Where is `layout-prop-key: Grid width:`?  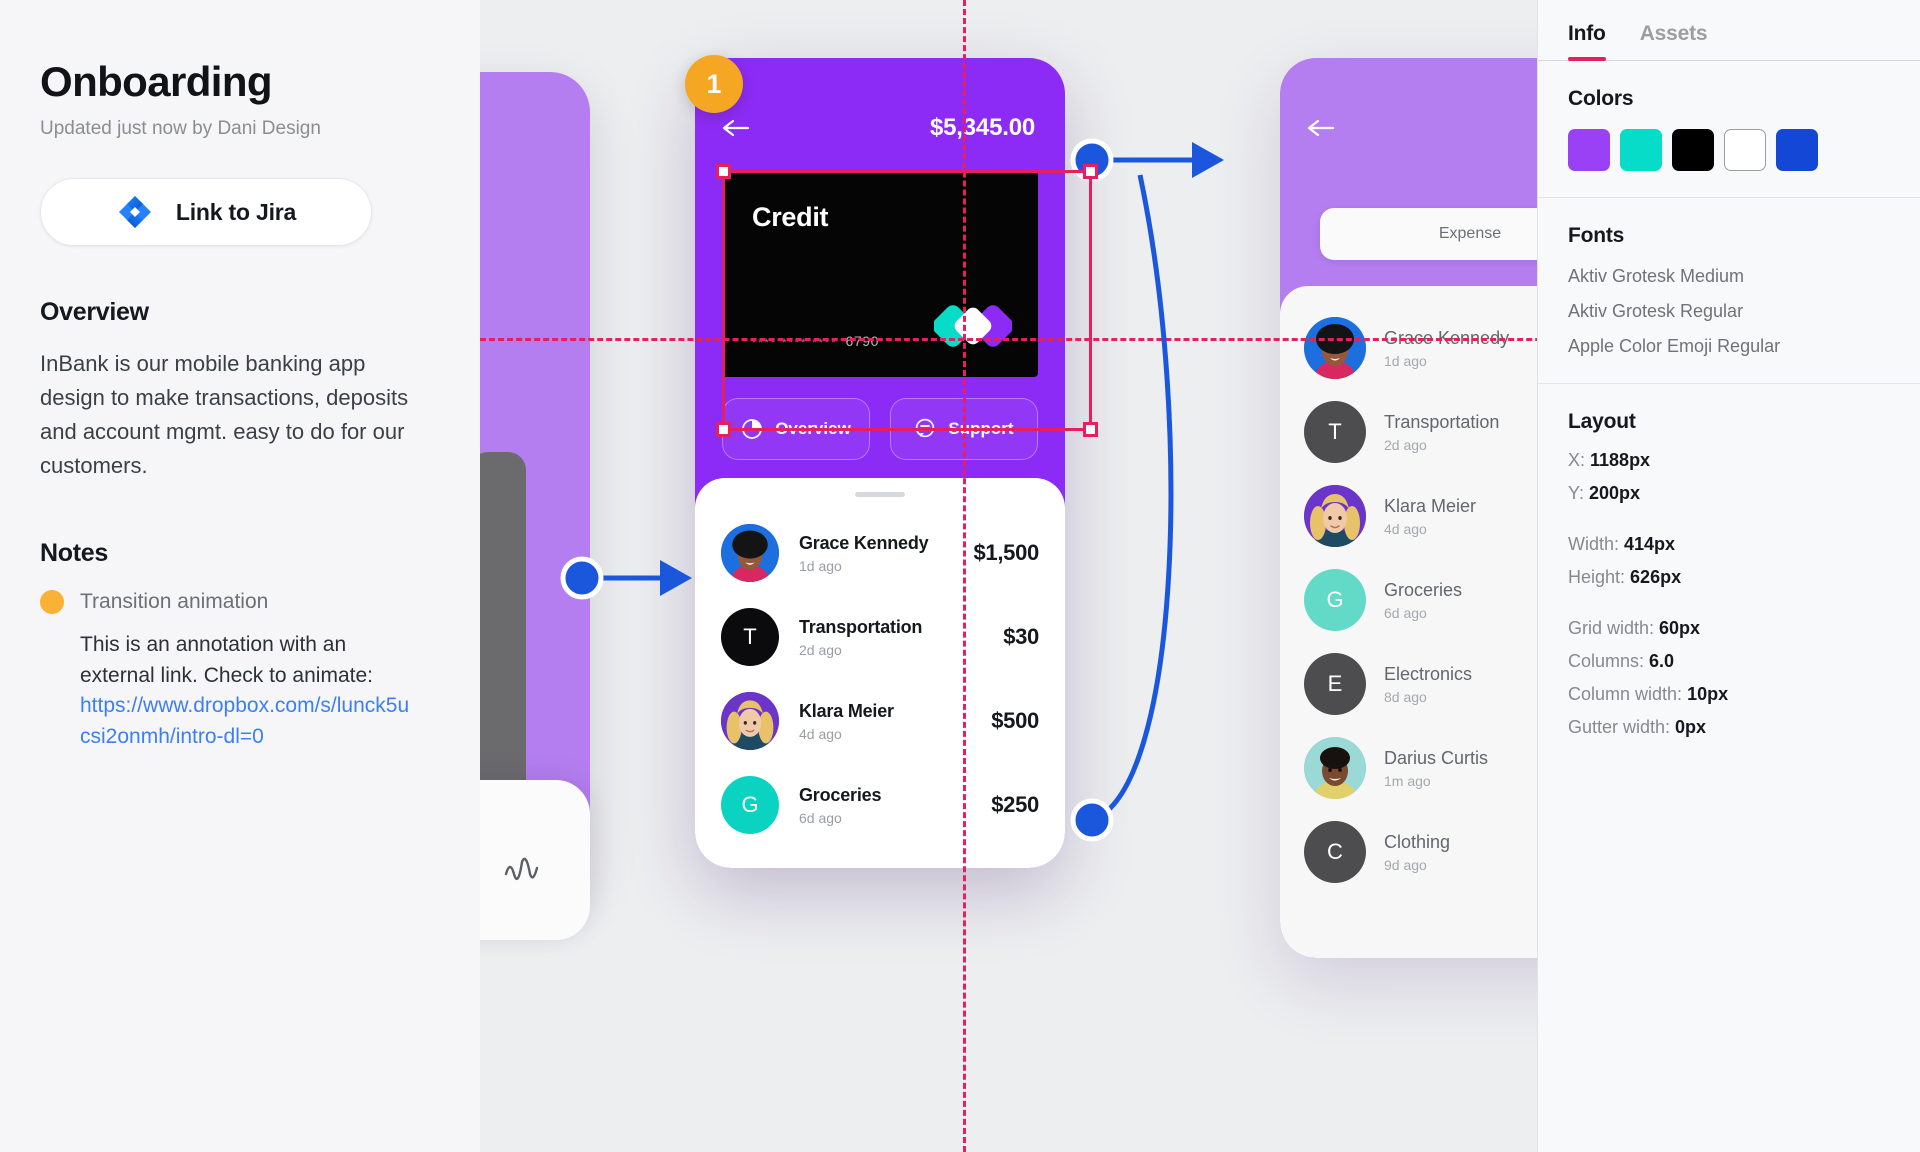 layout-prop-key: Grid width: is located at coordinates (1614, 628).